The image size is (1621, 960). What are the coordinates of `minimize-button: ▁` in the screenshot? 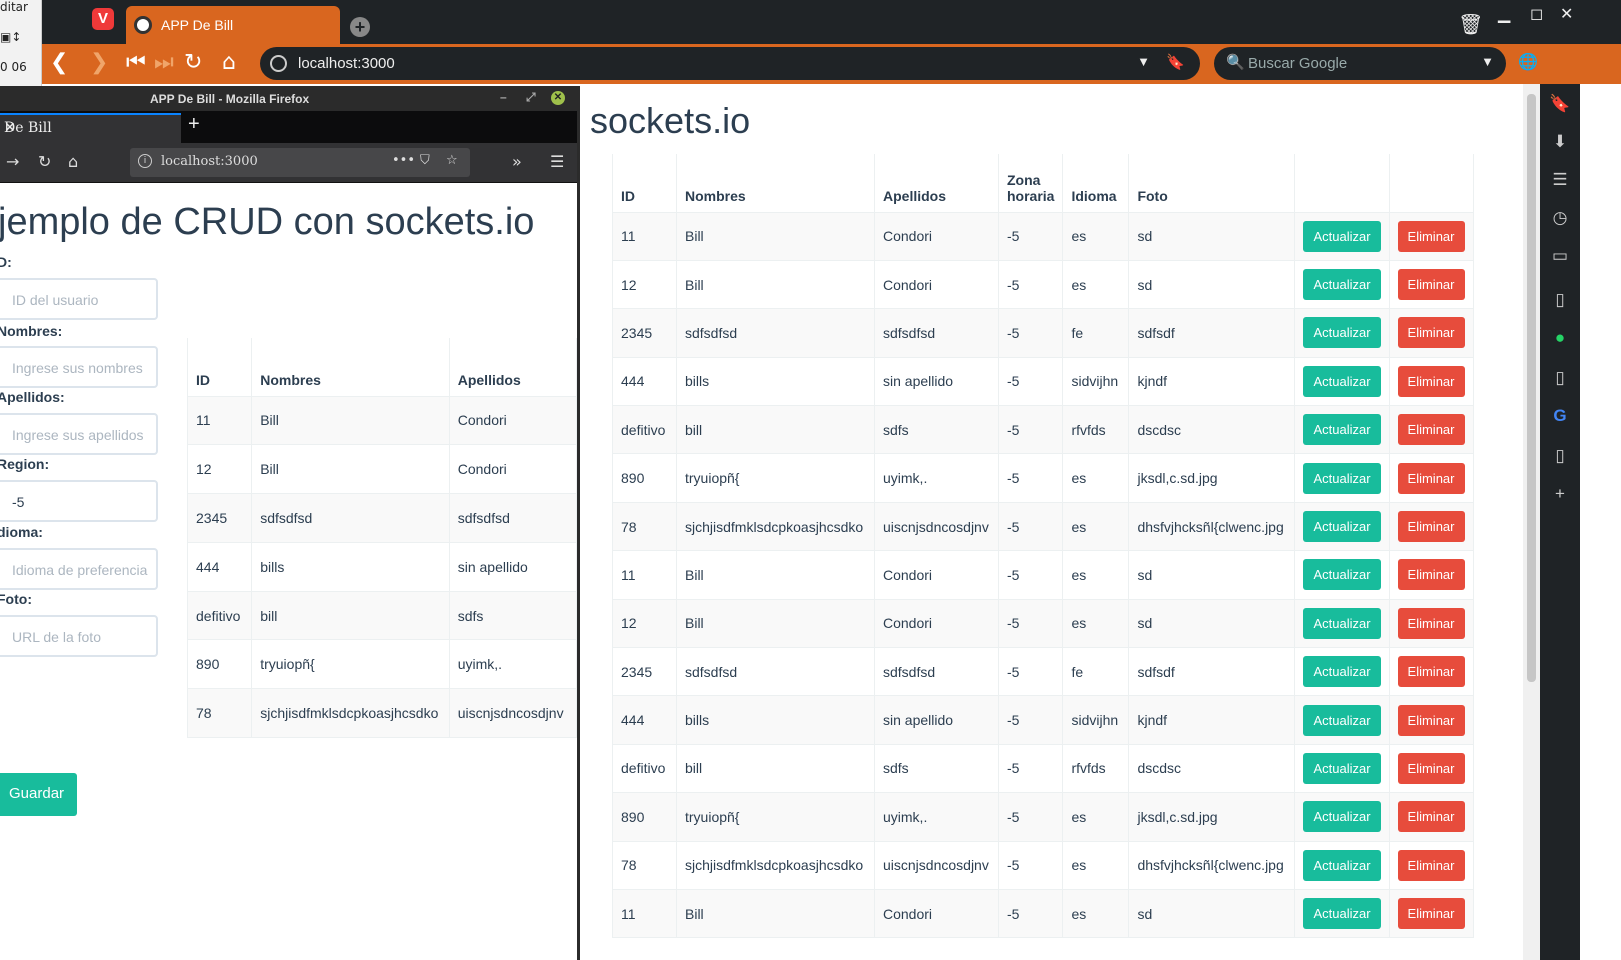 It's located at (1504, 14).